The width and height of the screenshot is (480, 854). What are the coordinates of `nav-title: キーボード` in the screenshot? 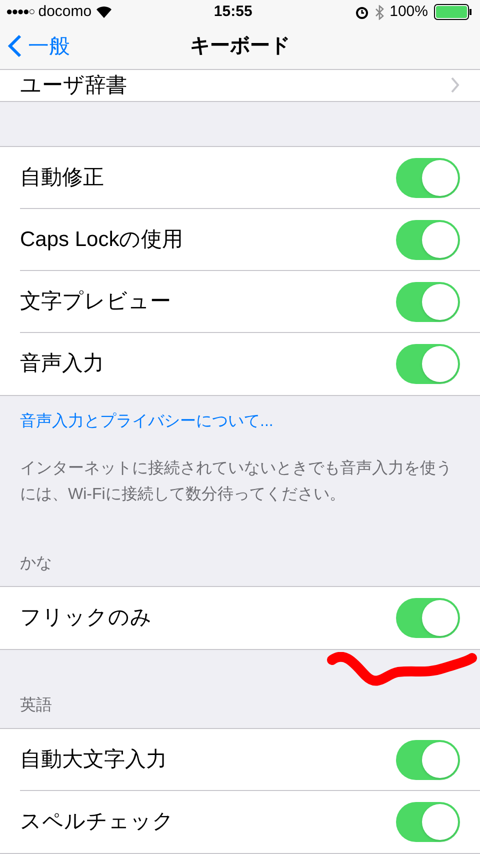 It's located at (240, 47).